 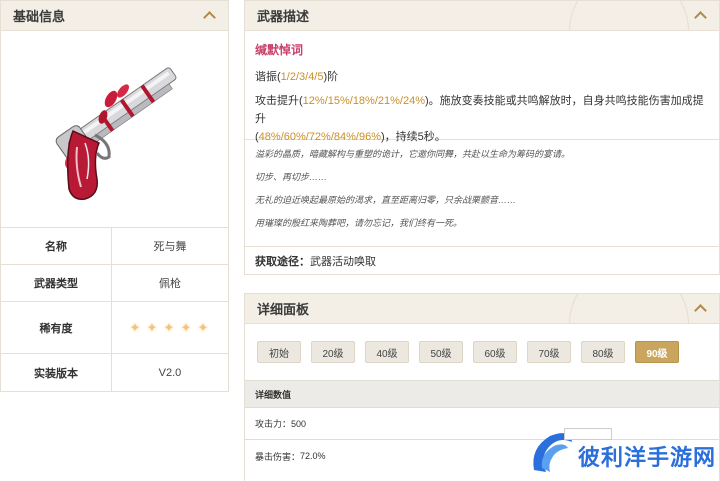 I want to click on info-row-rarity: 稀有度 ✦ ✦ ✦ ✦ ✦, so click(x=114, y=328).